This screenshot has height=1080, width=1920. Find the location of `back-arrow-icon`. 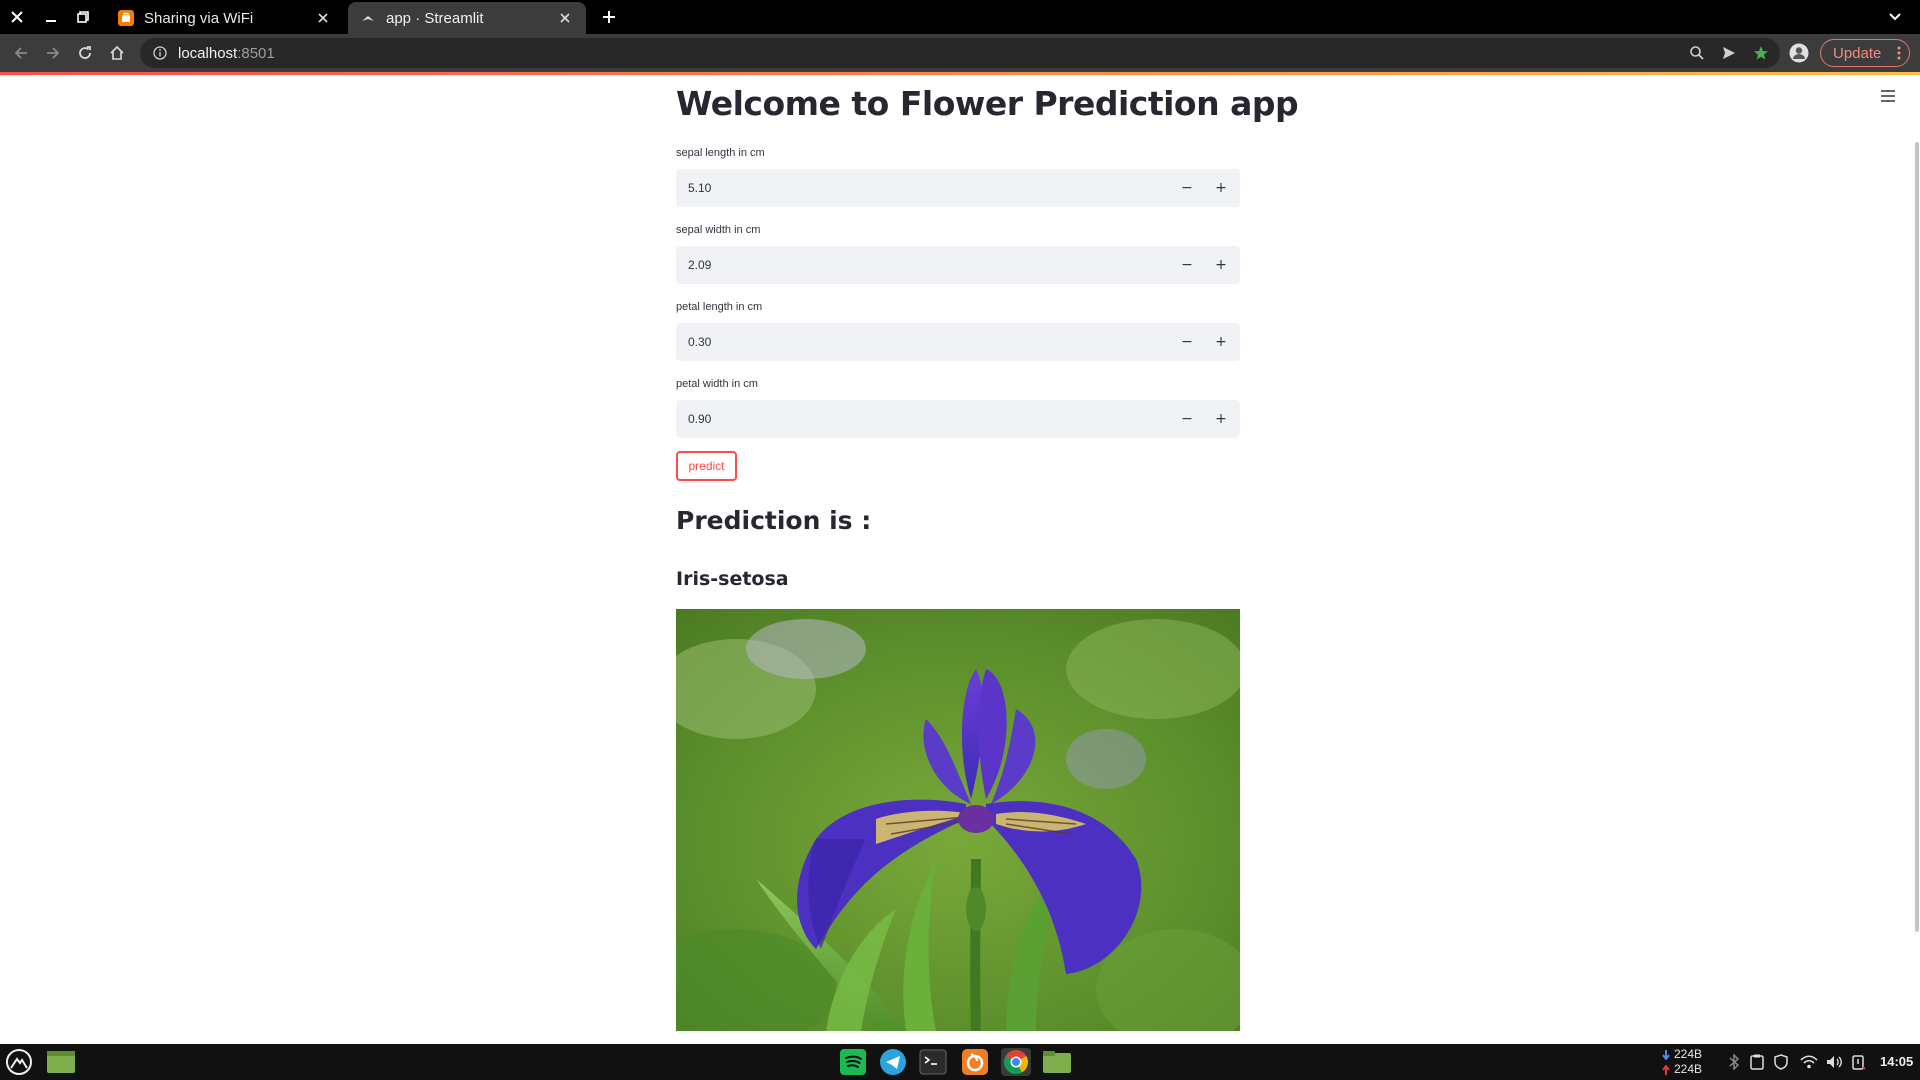

back-arrow-icon is located at coordinates (21, 53).